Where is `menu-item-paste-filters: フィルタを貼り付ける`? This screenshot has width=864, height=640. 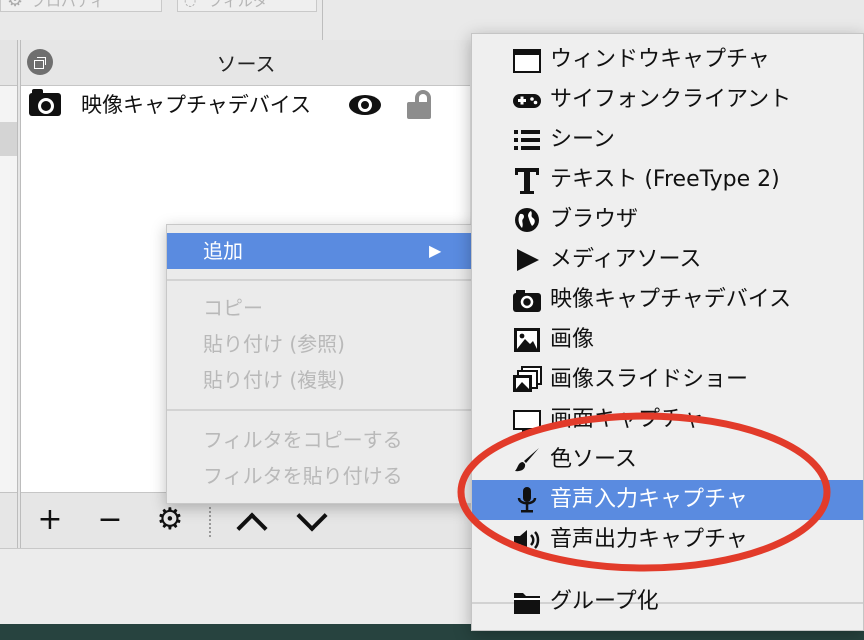
menu-item-paste-filters: フィルタを貼り付ける is located at coordinates (323, 476).